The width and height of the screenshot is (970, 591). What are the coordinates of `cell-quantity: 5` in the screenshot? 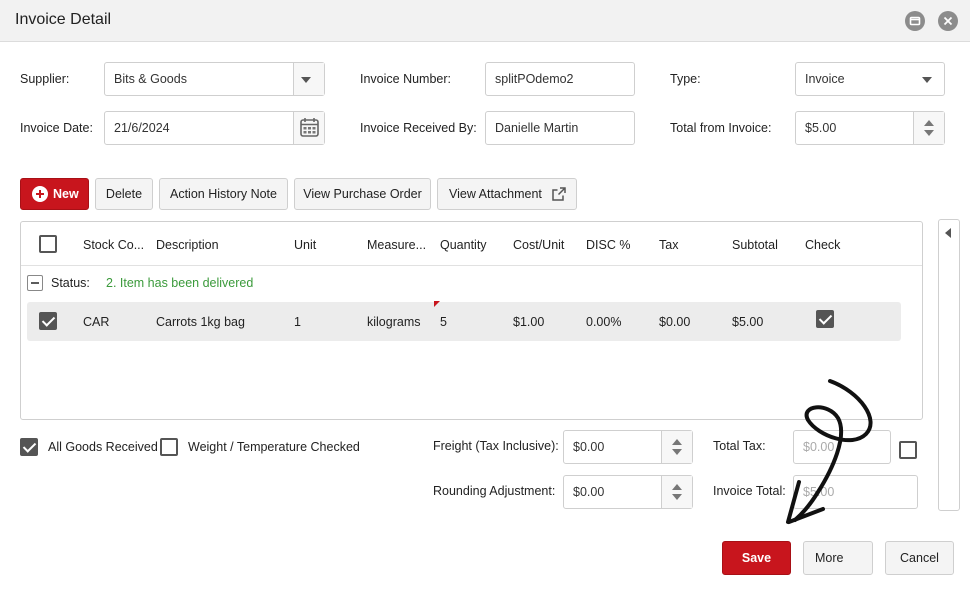 It's located at (443, 322).